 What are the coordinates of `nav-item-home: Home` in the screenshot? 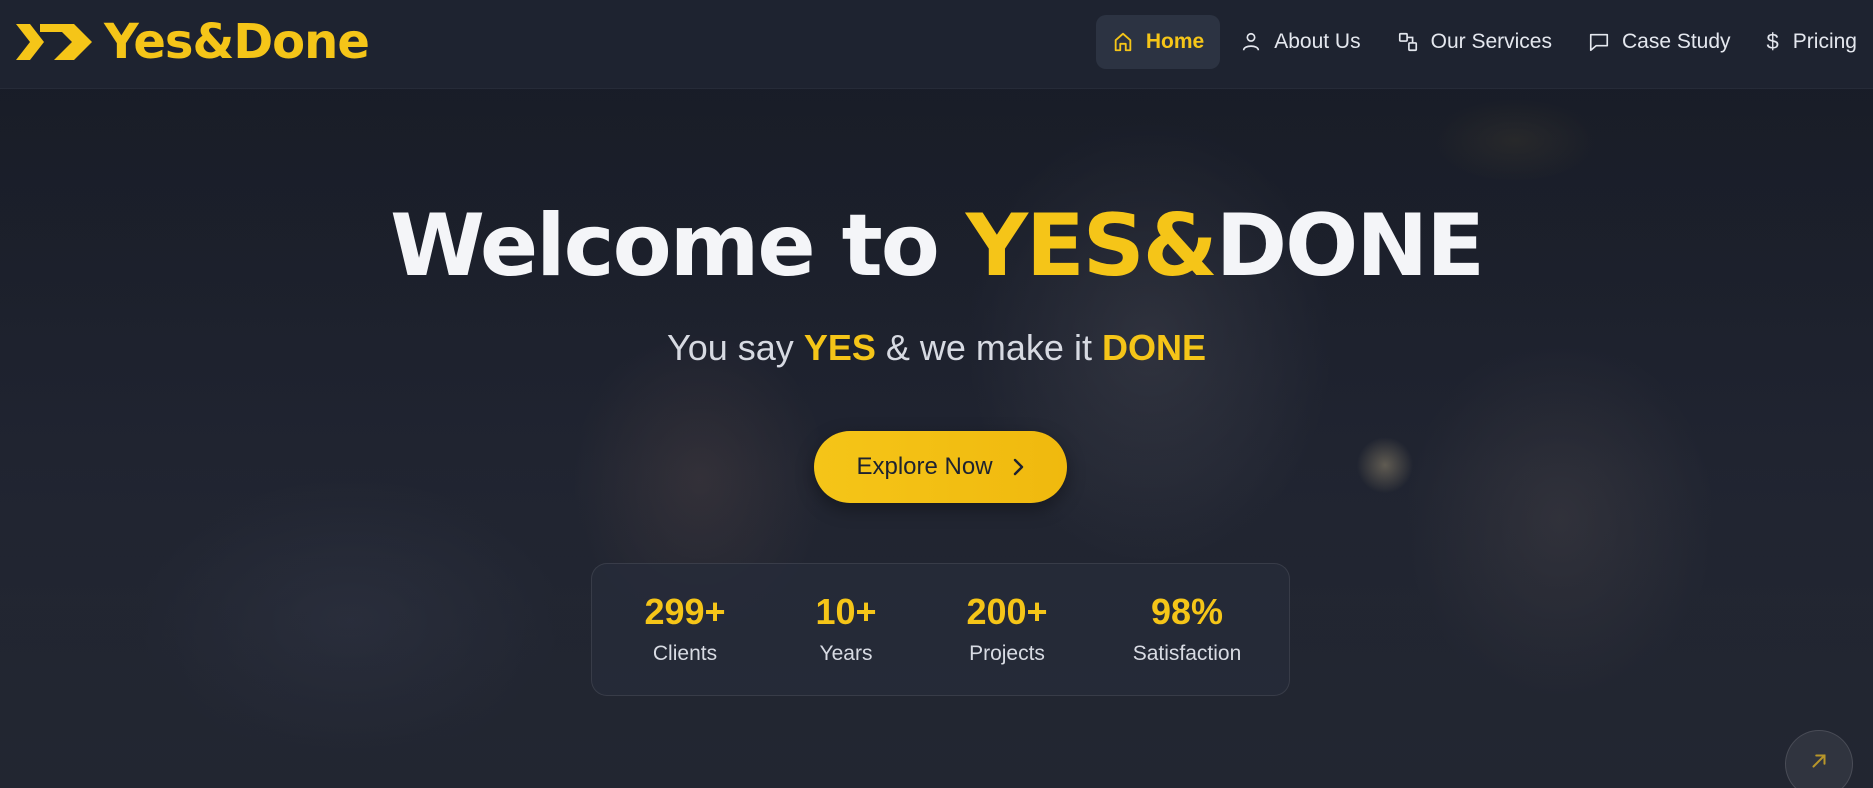 It's located at (1158, 42).